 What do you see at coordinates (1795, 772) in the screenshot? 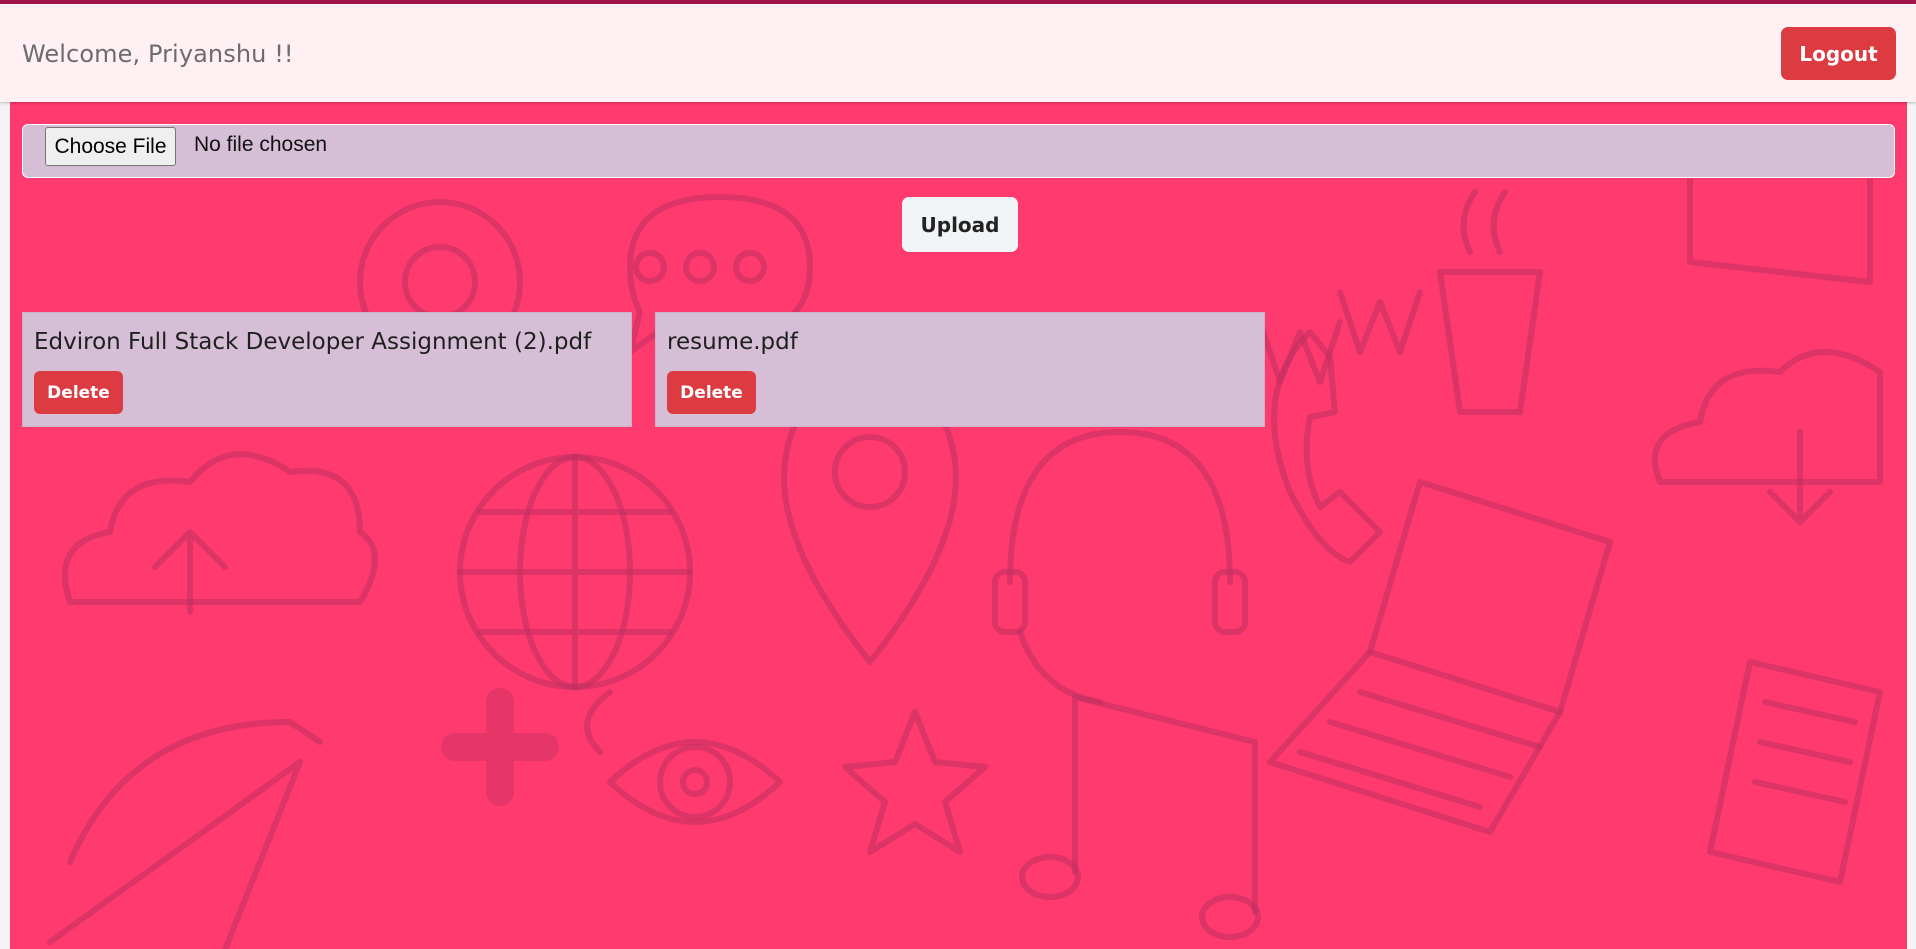
I see `notebook-icon` at bounding box center [1795, 772].